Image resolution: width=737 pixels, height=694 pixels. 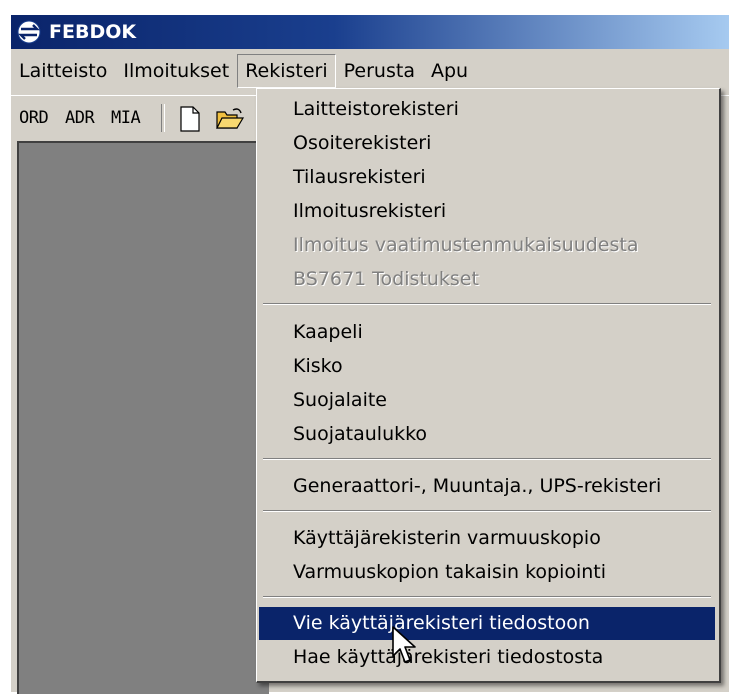 I want to click on menu-item-suojalaite: Suojalaite, so click(x=487, y=400).